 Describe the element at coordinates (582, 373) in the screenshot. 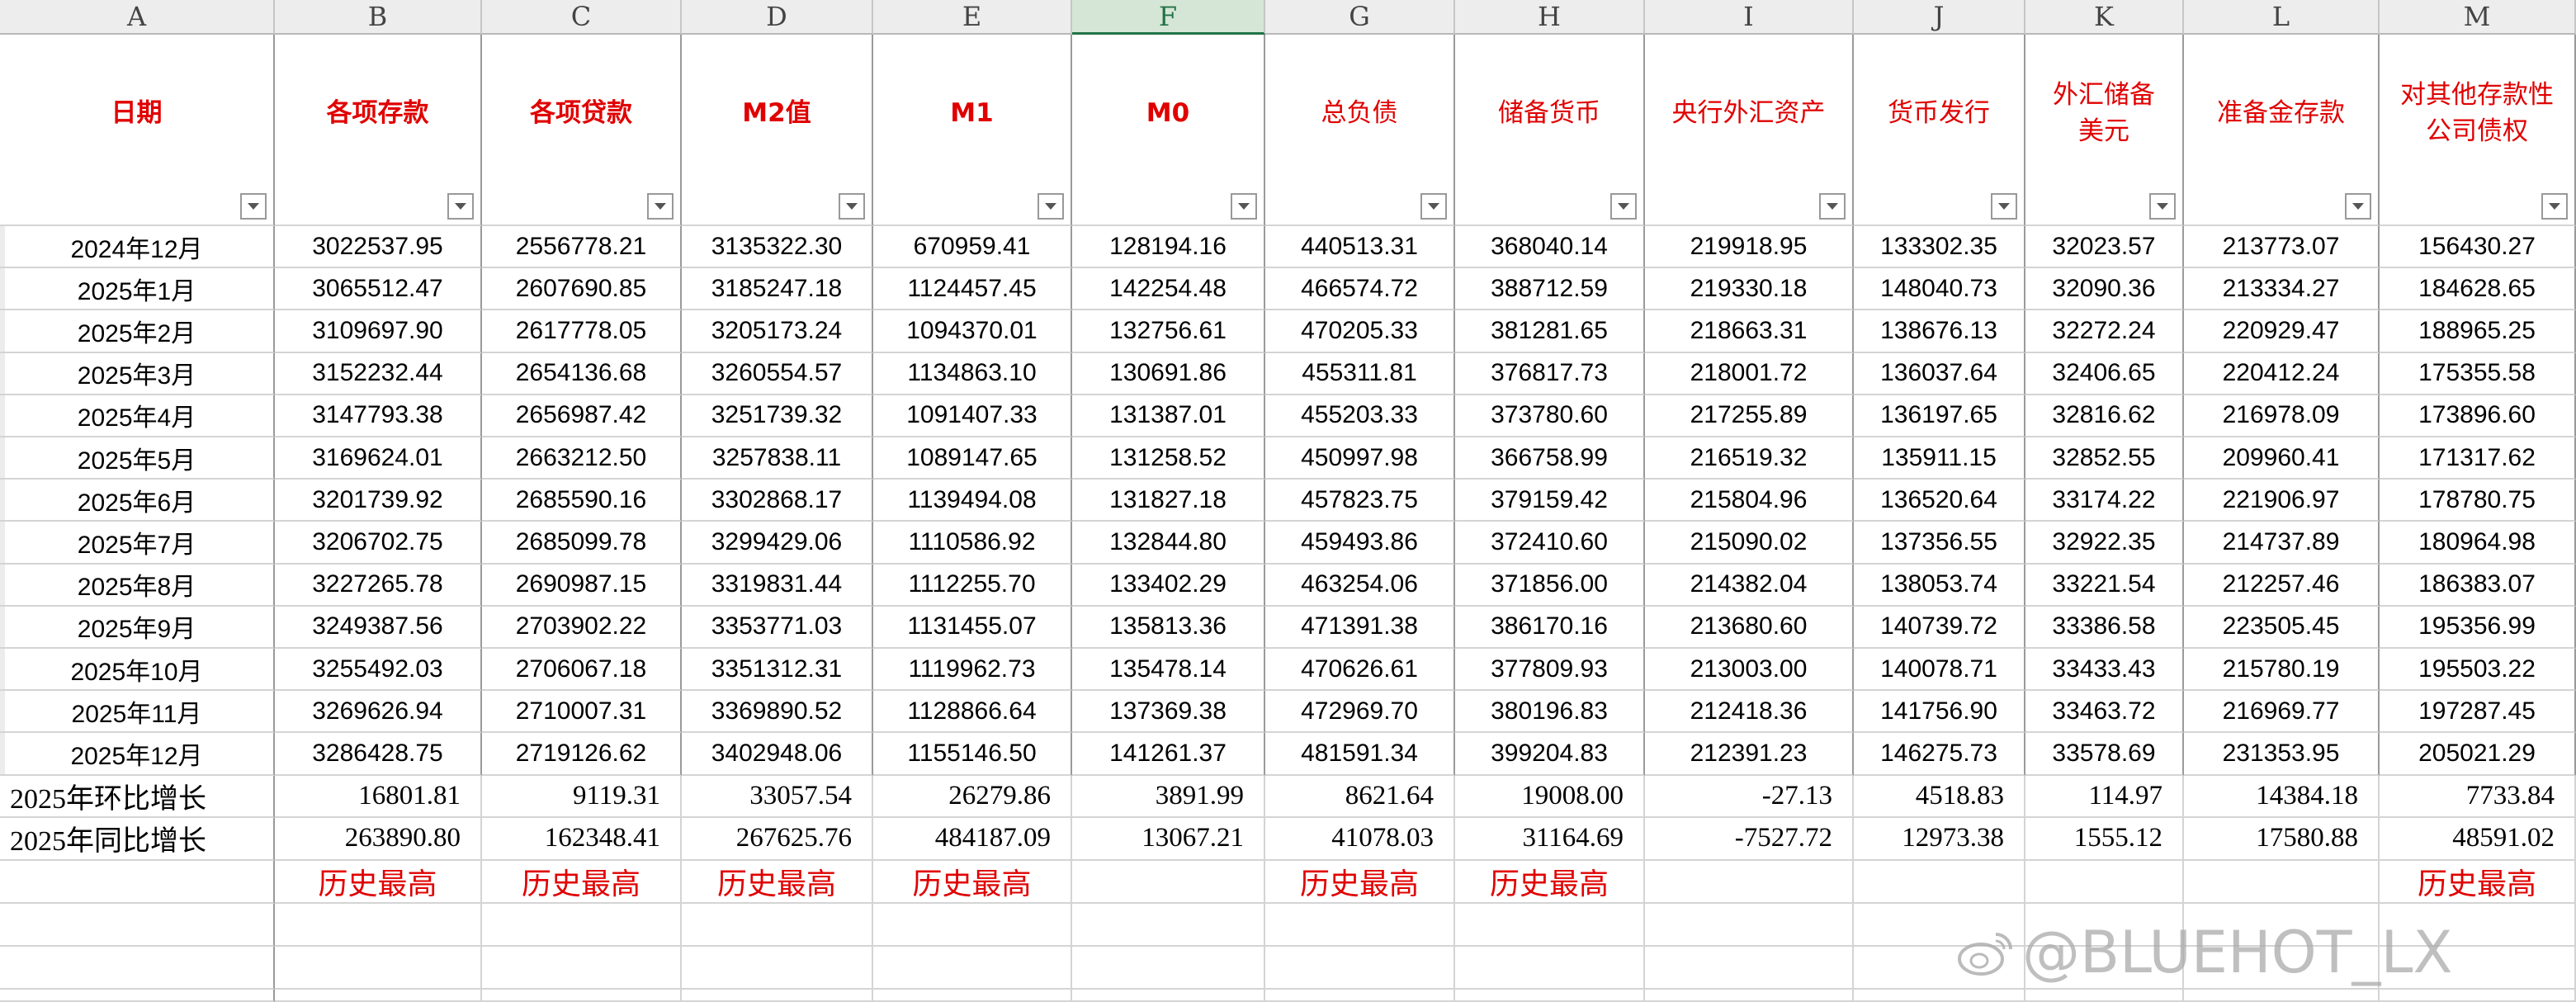

I see `value-cell: 2654136.68` at that location.